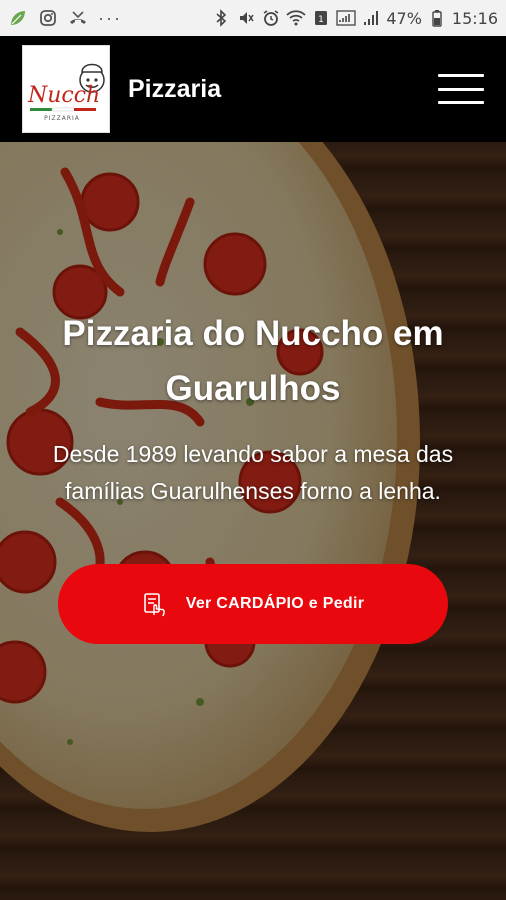 Image resolution: width=506 pixels, height=900 pixels. I want to click on cta-label: Ver CARDÁPIO e Pedir, so click(275, 603).